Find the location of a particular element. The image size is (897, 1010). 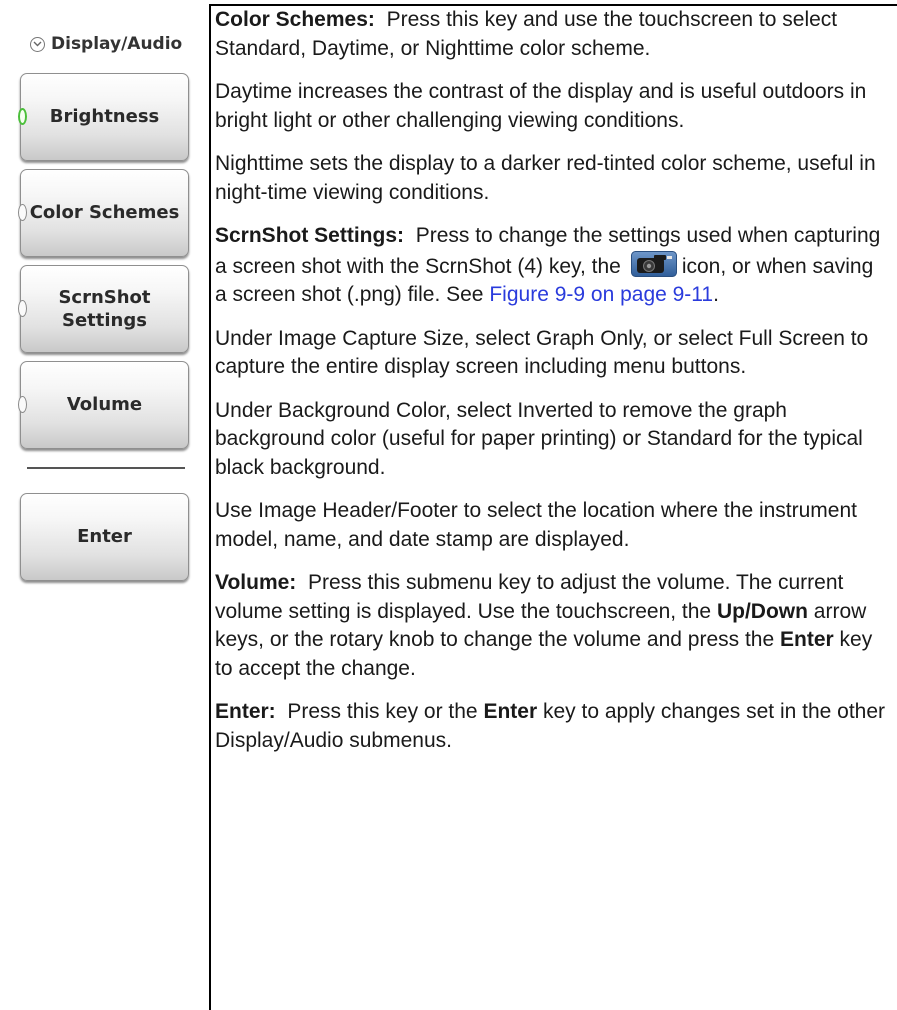

camera-icon is located at coordinates (653, 263).